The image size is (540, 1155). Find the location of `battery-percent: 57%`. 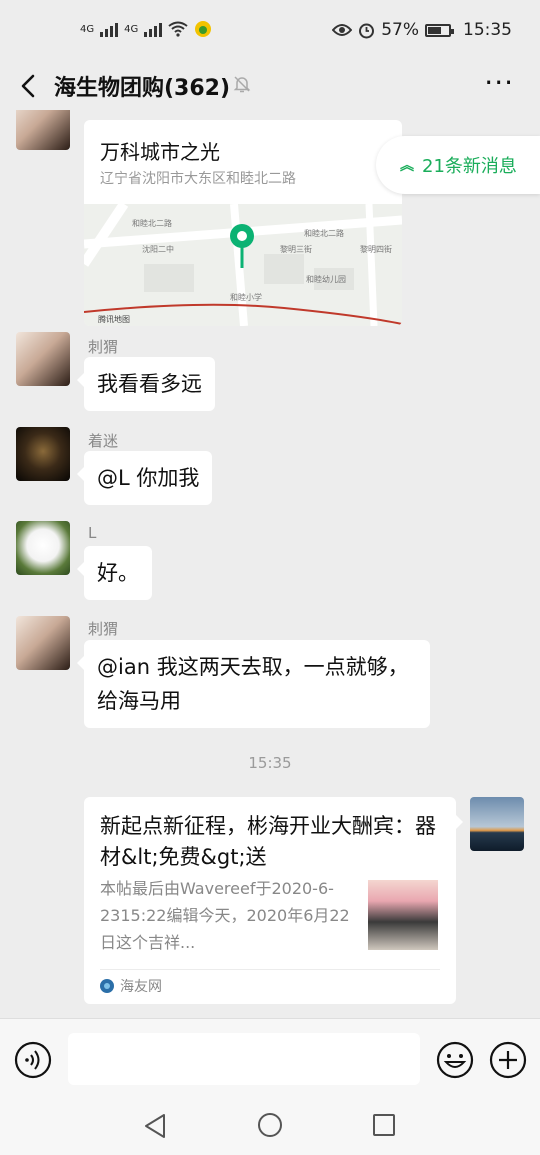

battery-percent: 57% is located at coordinates (400, 30).